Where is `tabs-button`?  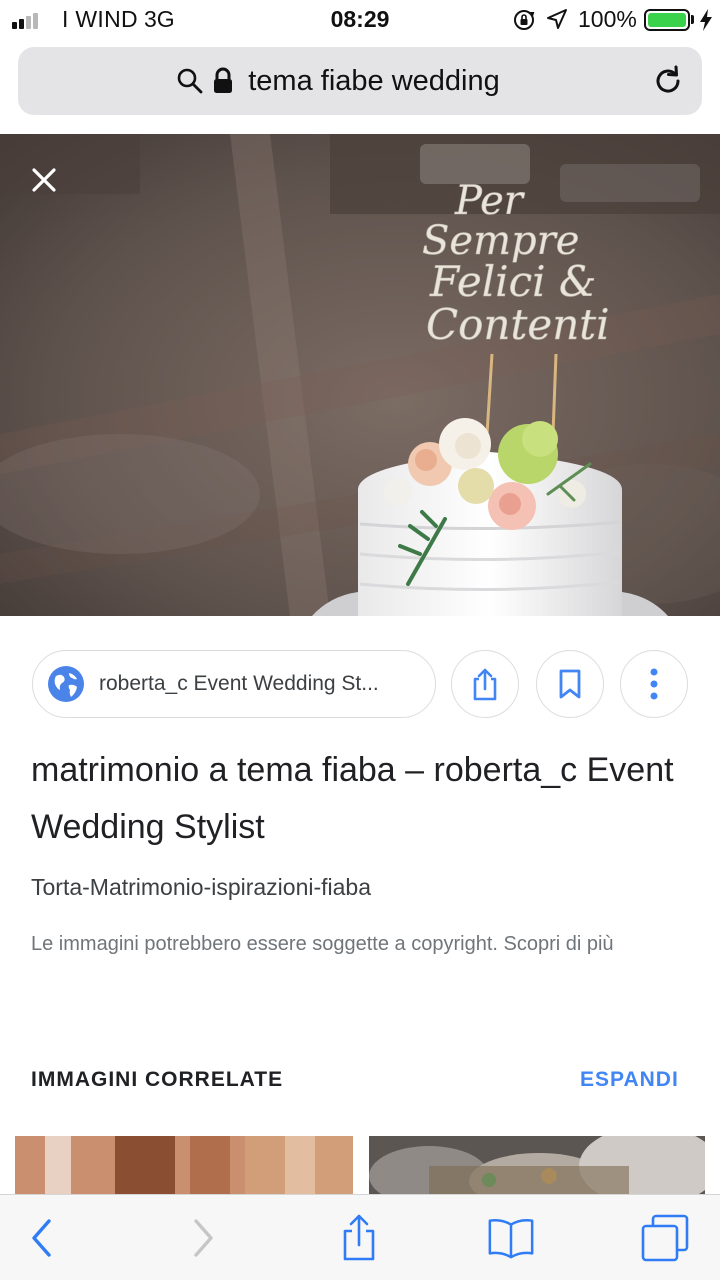
tabs-button is located at coordinates (665, 1238).